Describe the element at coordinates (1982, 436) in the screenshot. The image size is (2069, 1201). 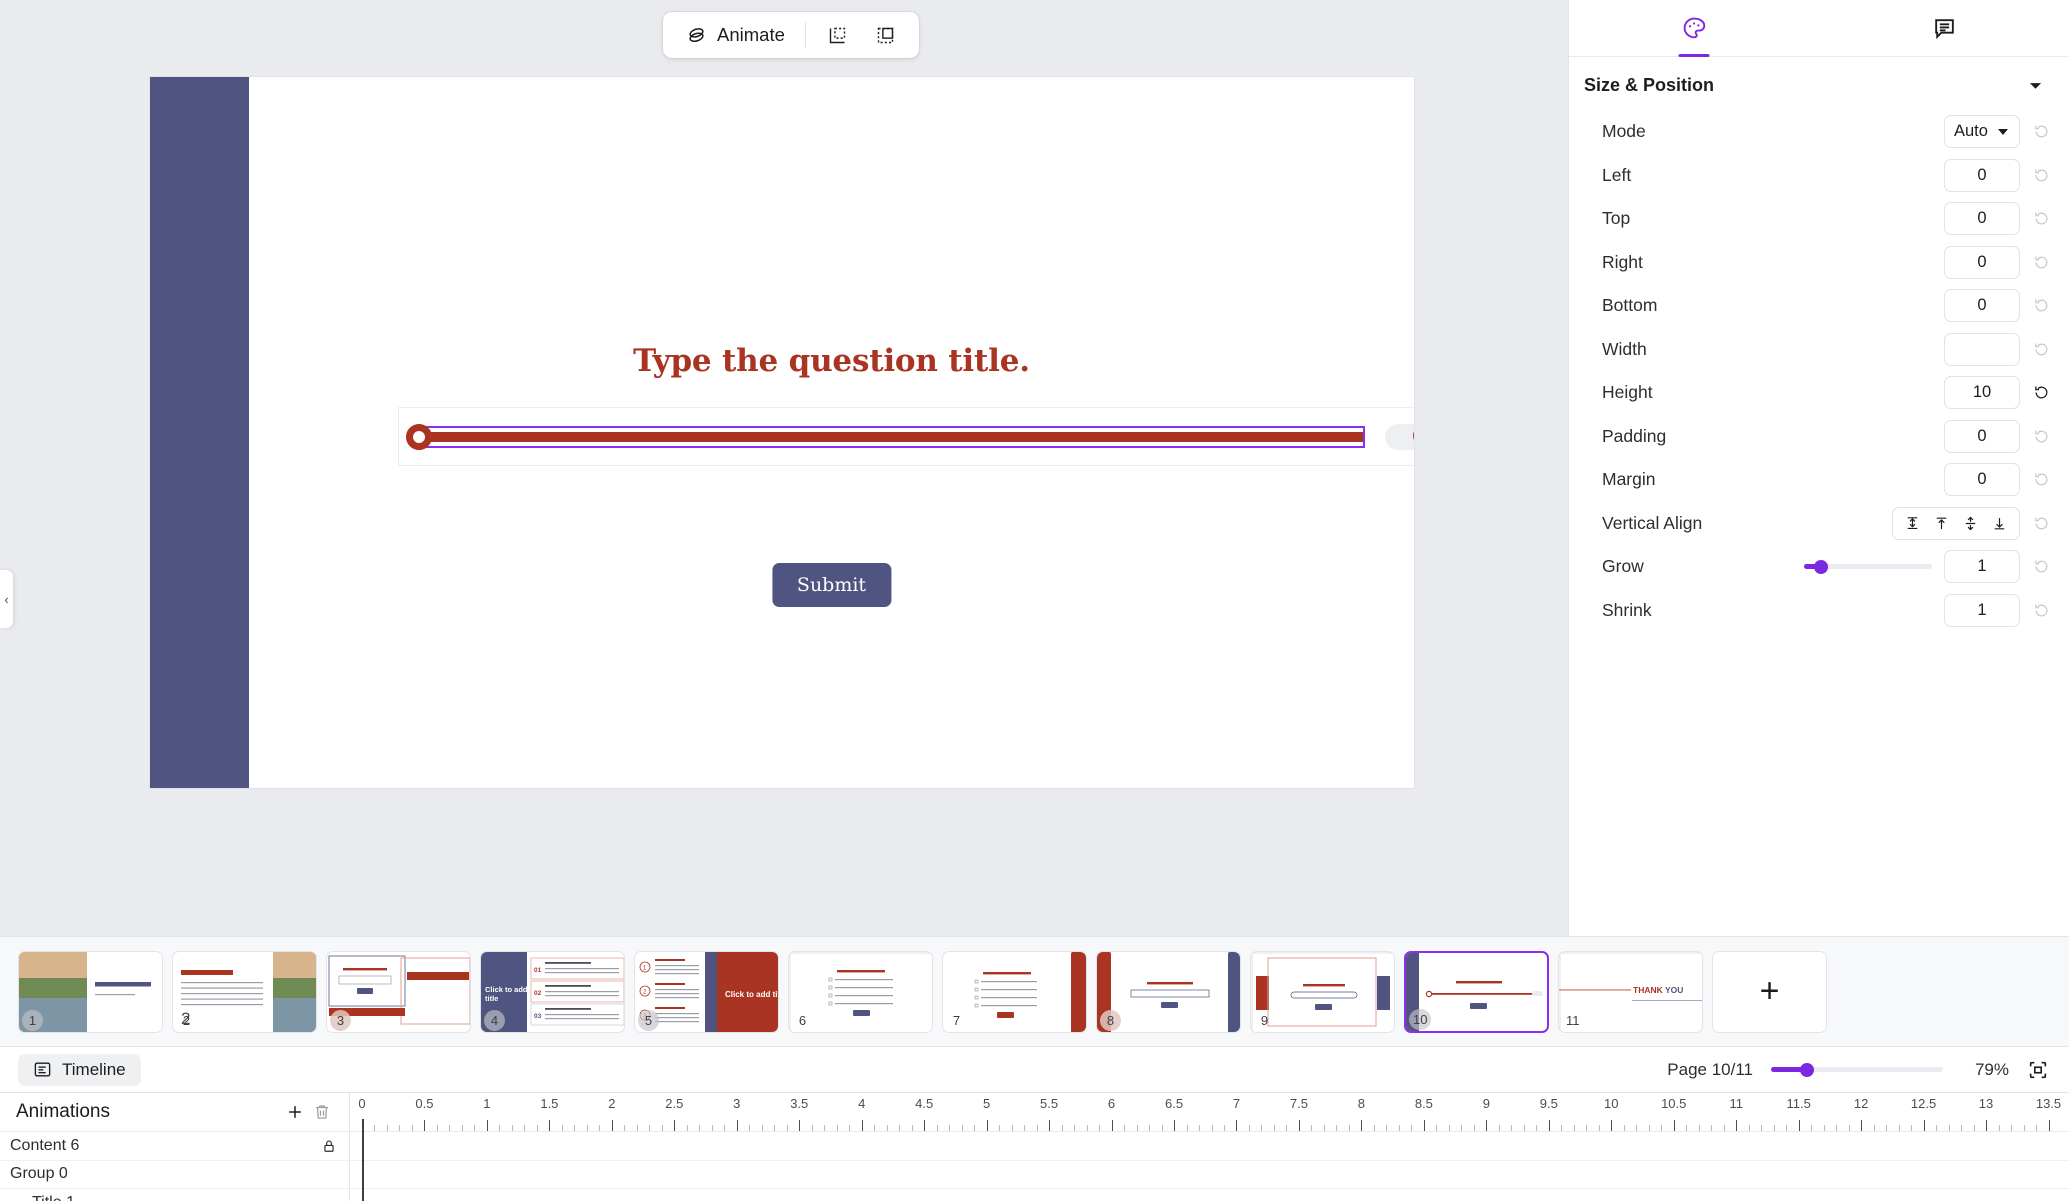
I see `padding-input` at that location.